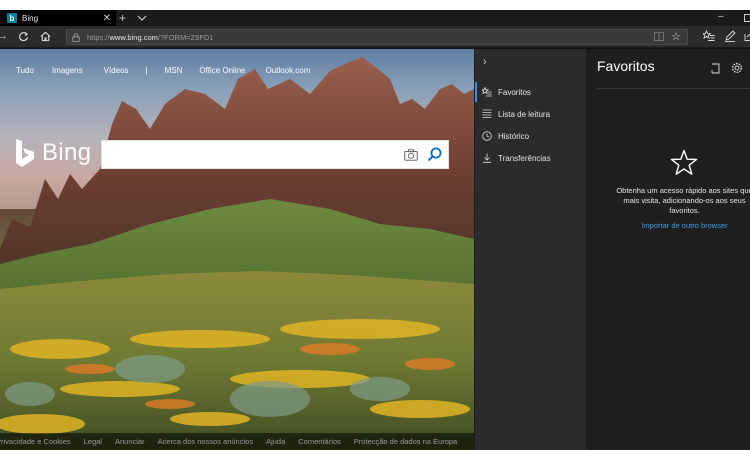 Image resolution: width=750 pixels, height=460 pixels. I want to click on bing-wordmark: Bing, so click(67, 152).